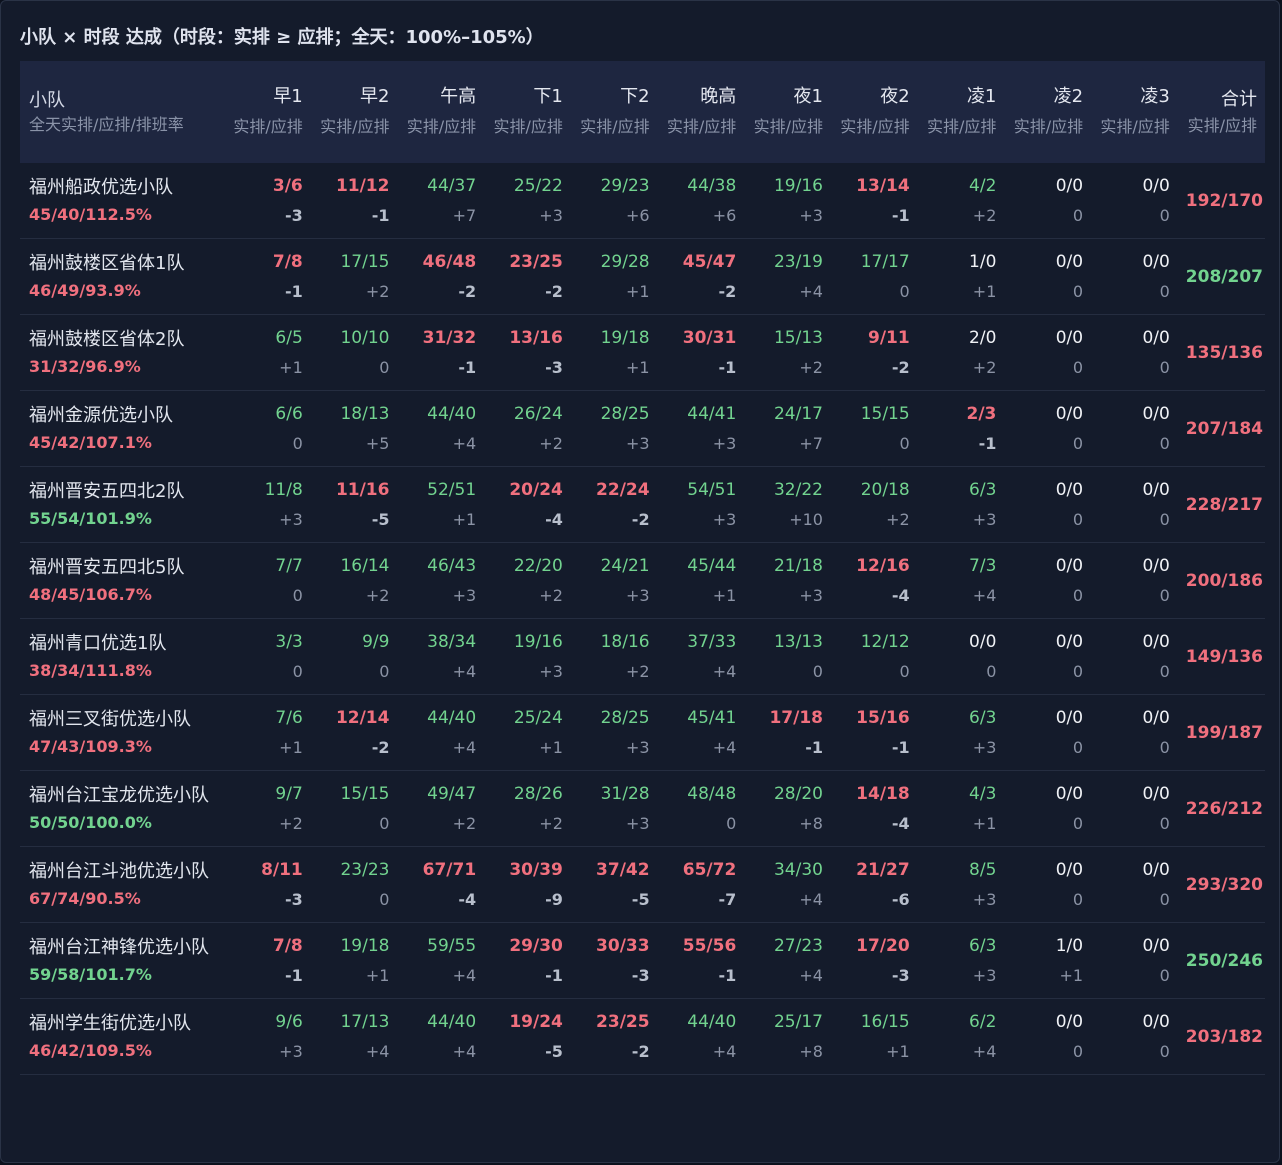 This screenshot has height=1165, width=1282. Describe the element at coordinates (961, 809) in the screenshot. I see `slot-cell: 4/3 +1` at that location.